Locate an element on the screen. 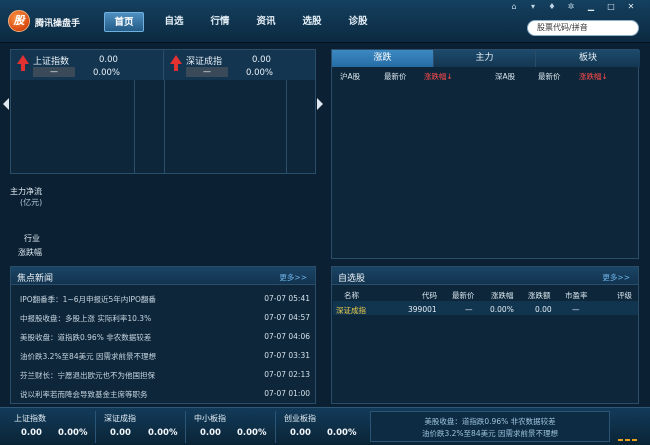 The width and height of the screenshot is (650, 445). ticker-index-name: 上证指数 is located at coordinates (30, 418).